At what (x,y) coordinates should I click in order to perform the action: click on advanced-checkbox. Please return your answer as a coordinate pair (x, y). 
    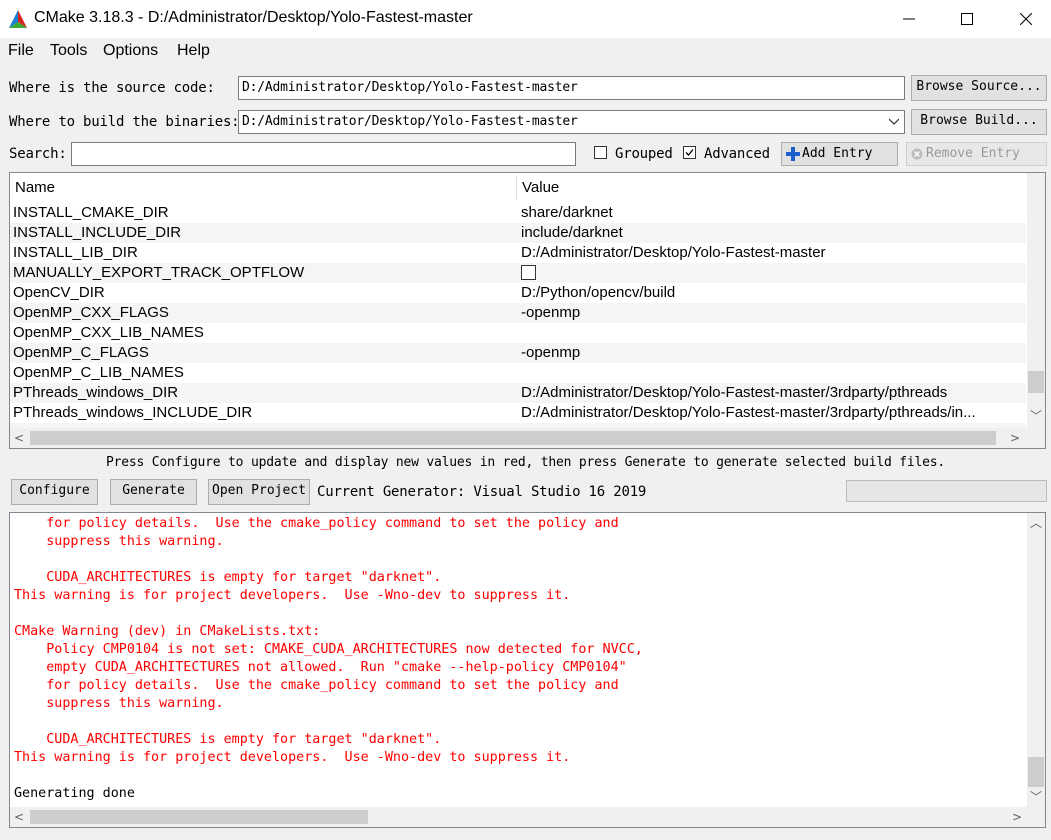
    Looking at the image, I should click on (689, 152).